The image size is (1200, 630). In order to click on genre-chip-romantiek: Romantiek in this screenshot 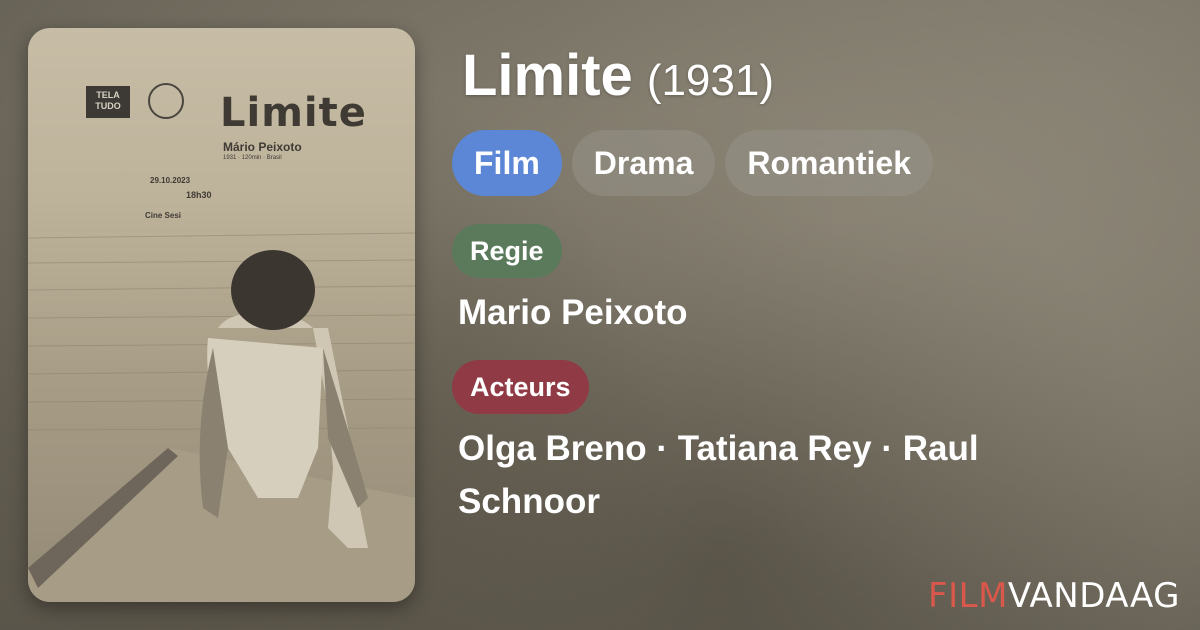, I will do `click(829, 163)`.